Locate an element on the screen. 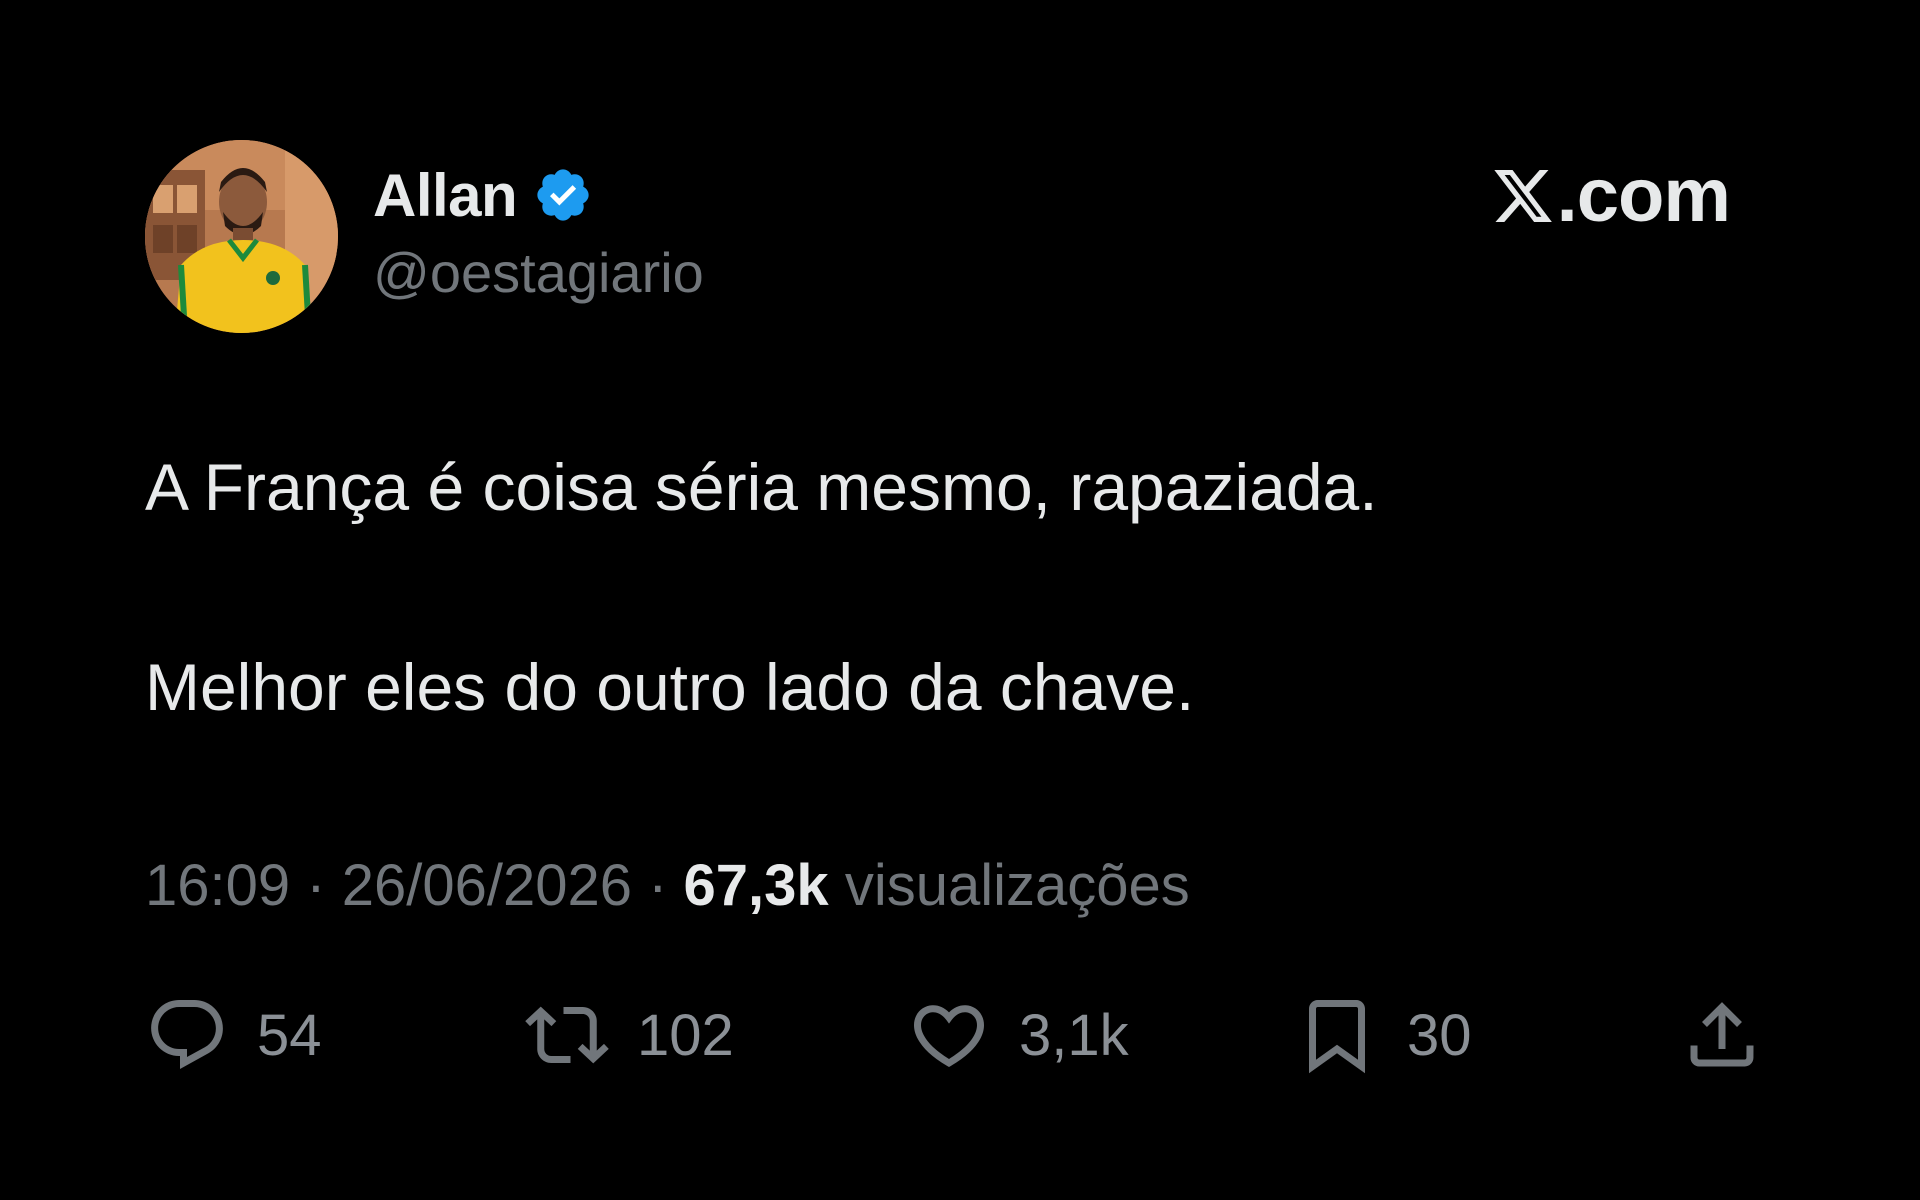  verified-badge-icon is located at coordinates (563, 195).